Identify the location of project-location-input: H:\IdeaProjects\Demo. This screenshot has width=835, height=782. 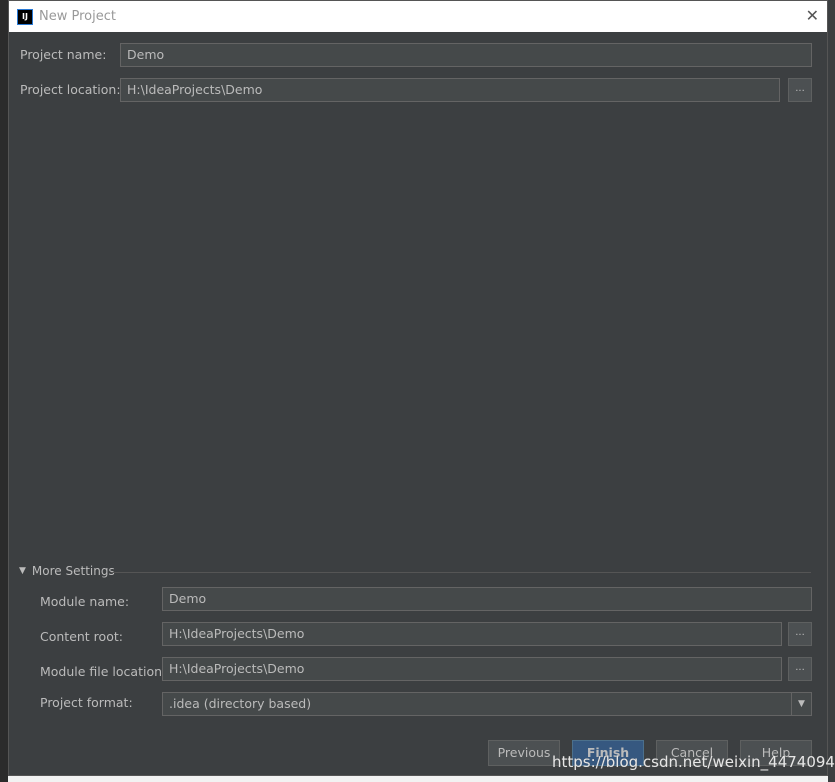
(450, 90).